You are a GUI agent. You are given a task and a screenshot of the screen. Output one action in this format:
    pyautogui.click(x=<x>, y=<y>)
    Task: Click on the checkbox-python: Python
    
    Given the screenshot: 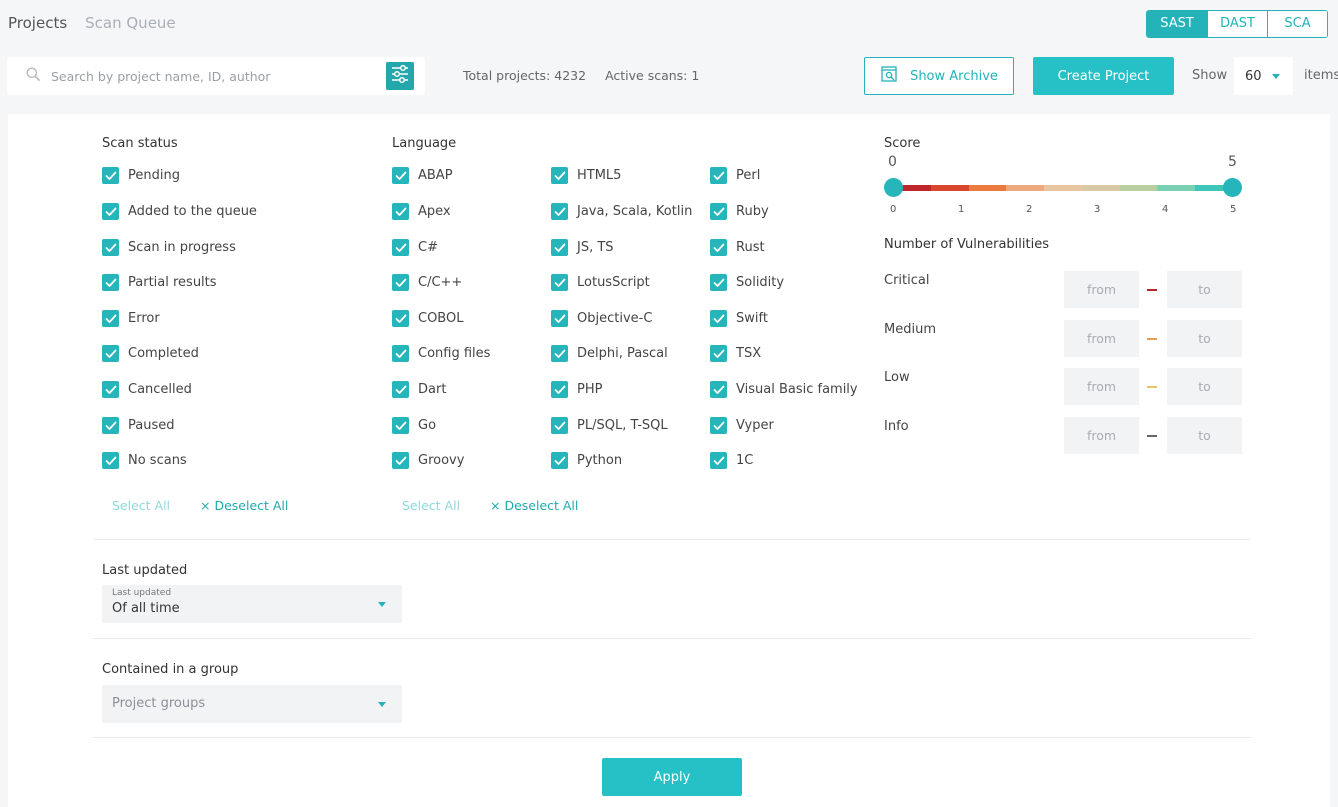 What is the action you would take?
    pyautogui.click(x=586, y=460)
    